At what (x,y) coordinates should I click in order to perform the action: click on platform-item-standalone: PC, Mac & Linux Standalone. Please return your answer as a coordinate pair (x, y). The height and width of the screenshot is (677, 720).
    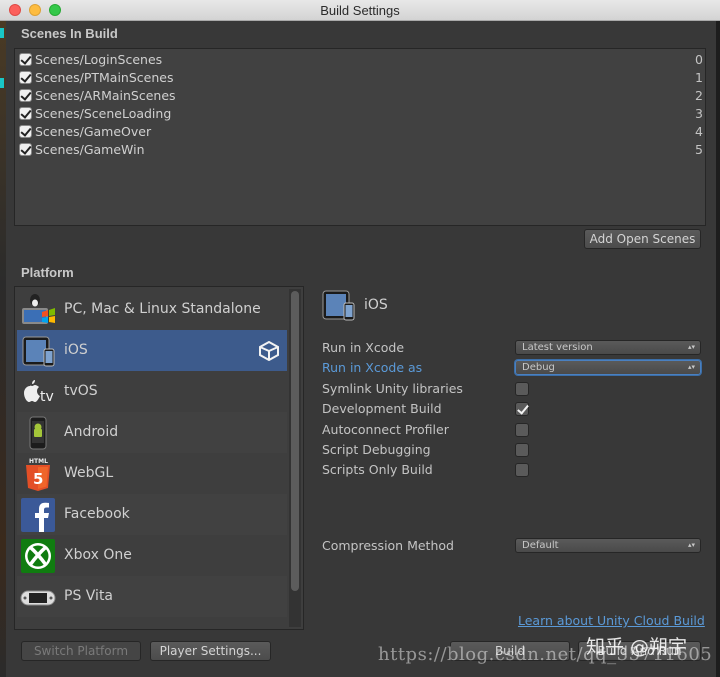
    Looking at the image, I should click on (152, 309).